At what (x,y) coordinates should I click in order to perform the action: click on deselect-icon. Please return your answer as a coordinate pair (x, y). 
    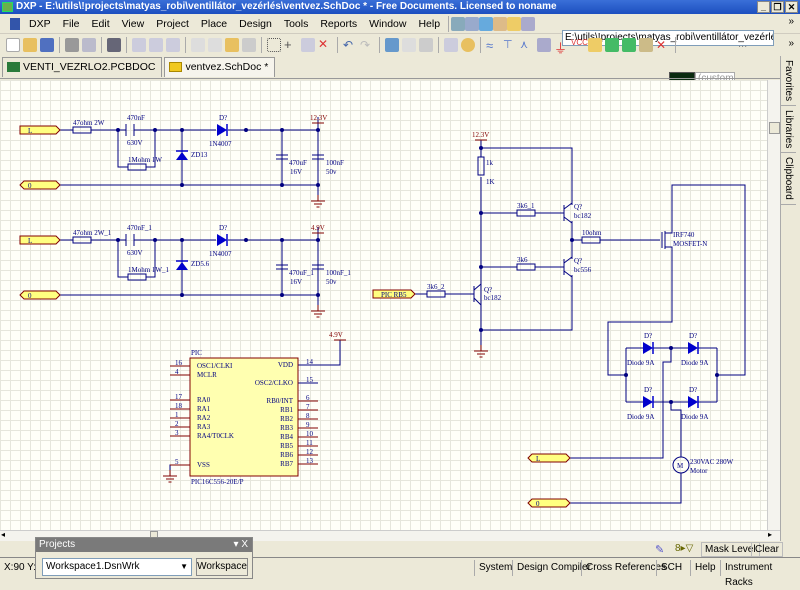
    Looking at the image, I should click on (308, 45).